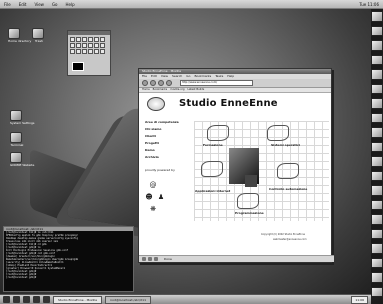  What do you see at coordinates (77, 299) in the screenshot?
I see `taskbar-task: Studio EnneEnne - Mozilla` at bounding box center [77, 299].